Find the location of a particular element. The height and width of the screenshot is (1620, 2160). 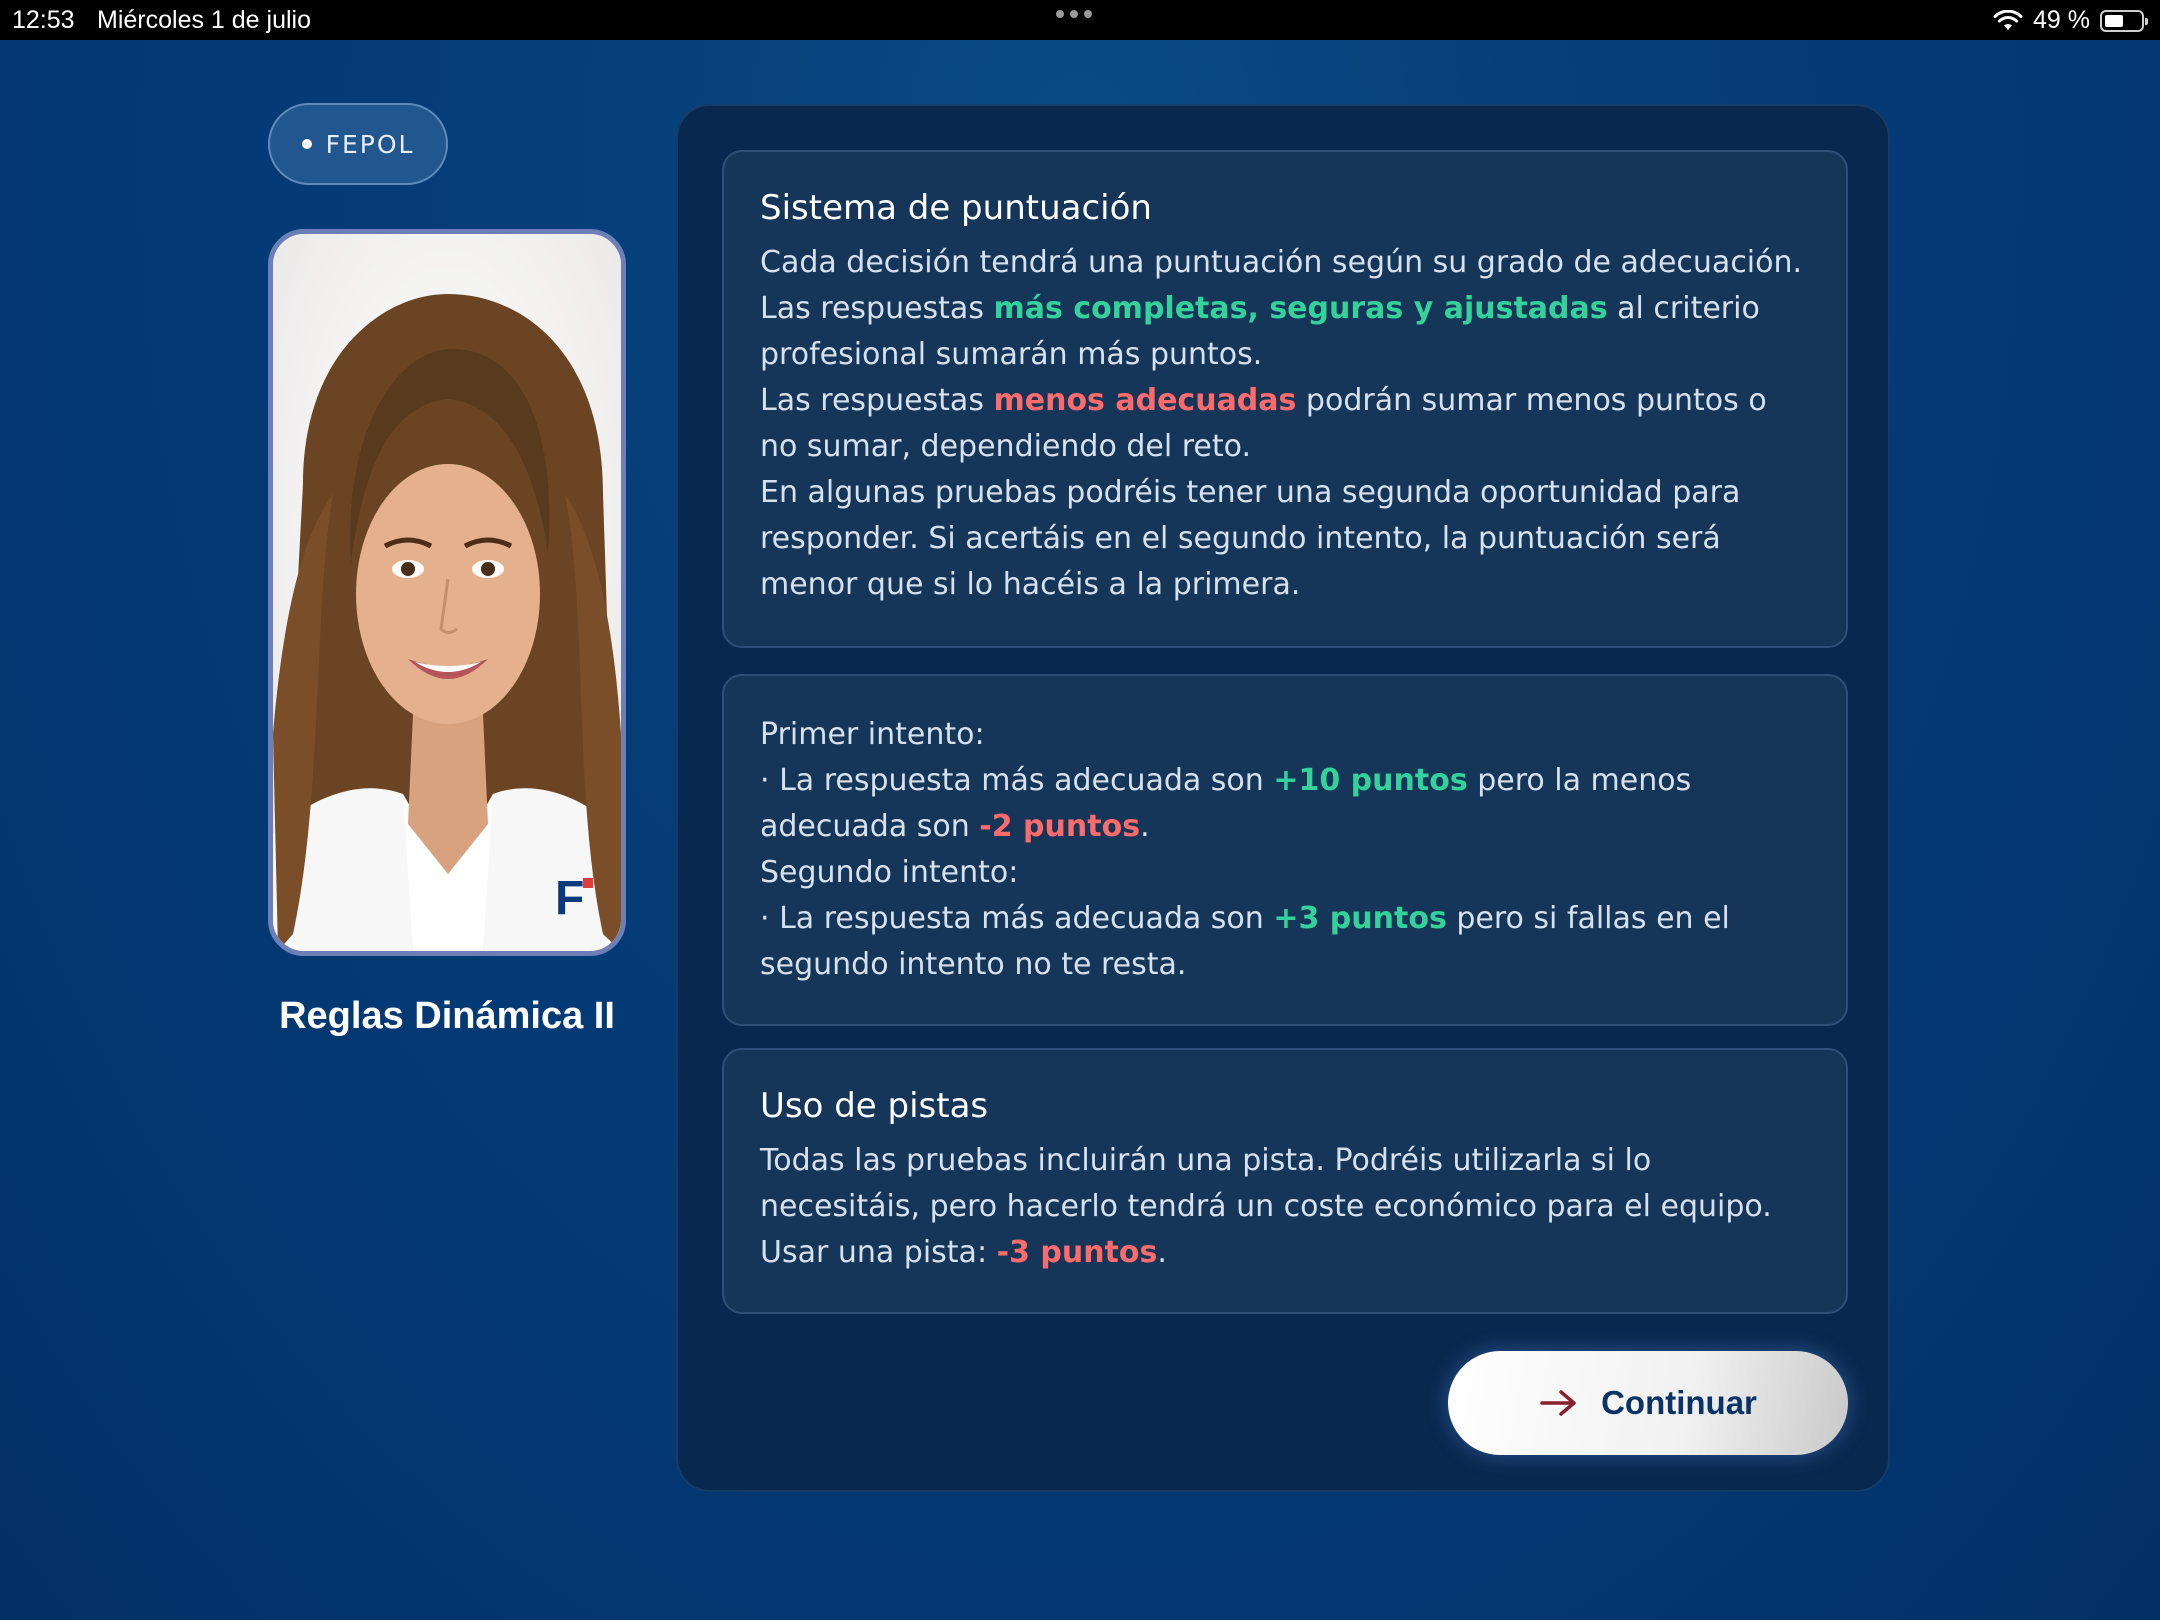

continue-label: Continuar is located at coordinates (1679, 1402).